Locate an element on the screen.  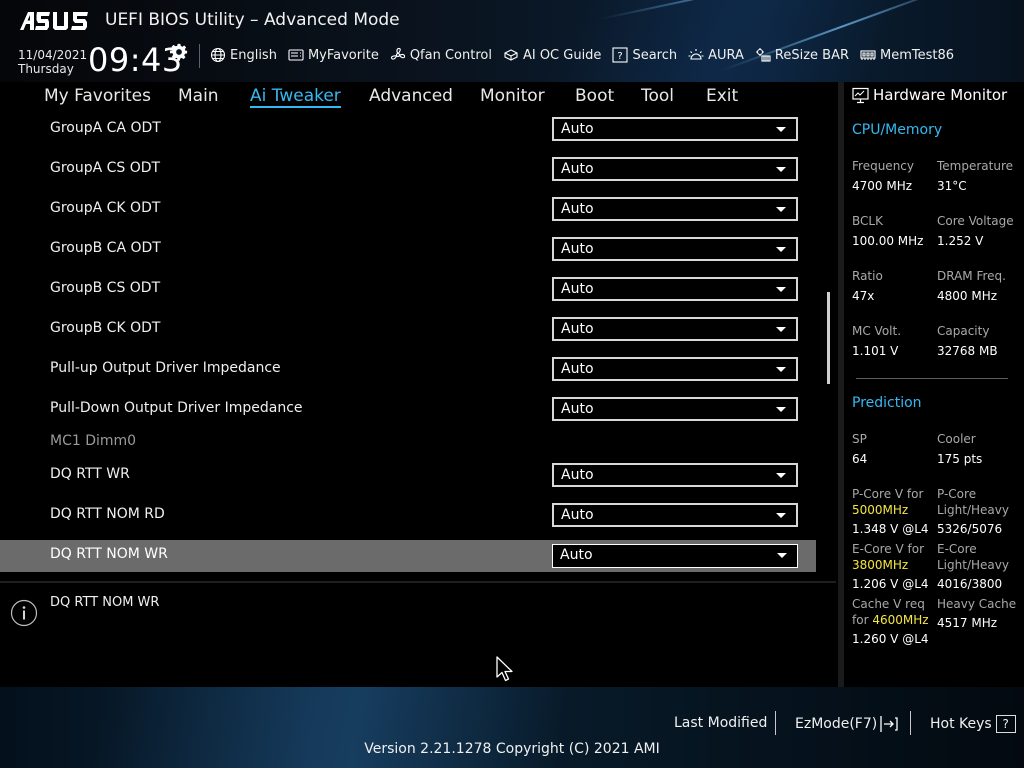
gear-icon is located at coordinates (179, 52).